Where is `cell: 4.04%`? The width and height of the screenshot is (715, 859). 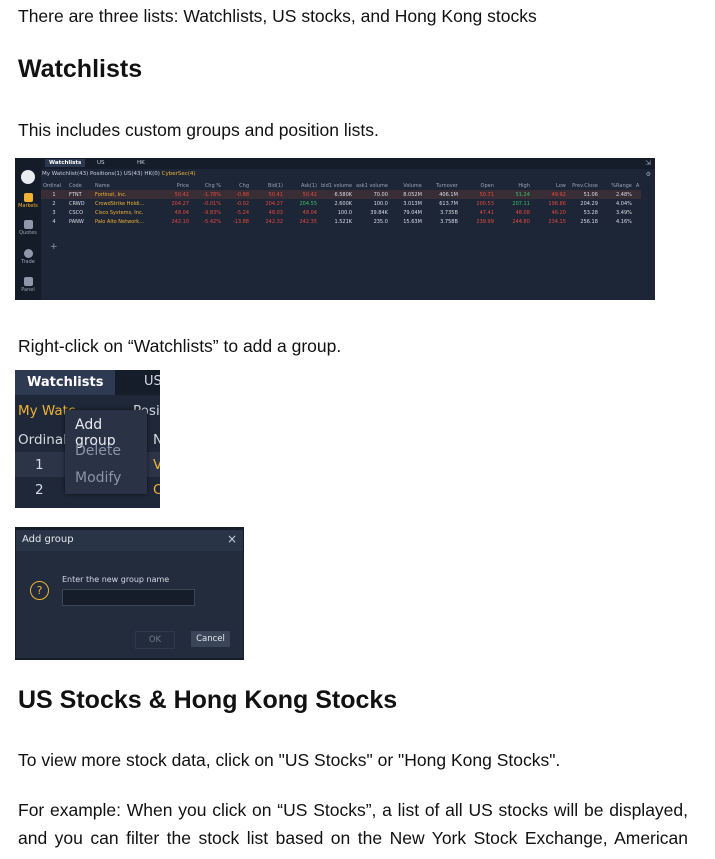
cell: 4.04% is located at coordinates (624, 203).